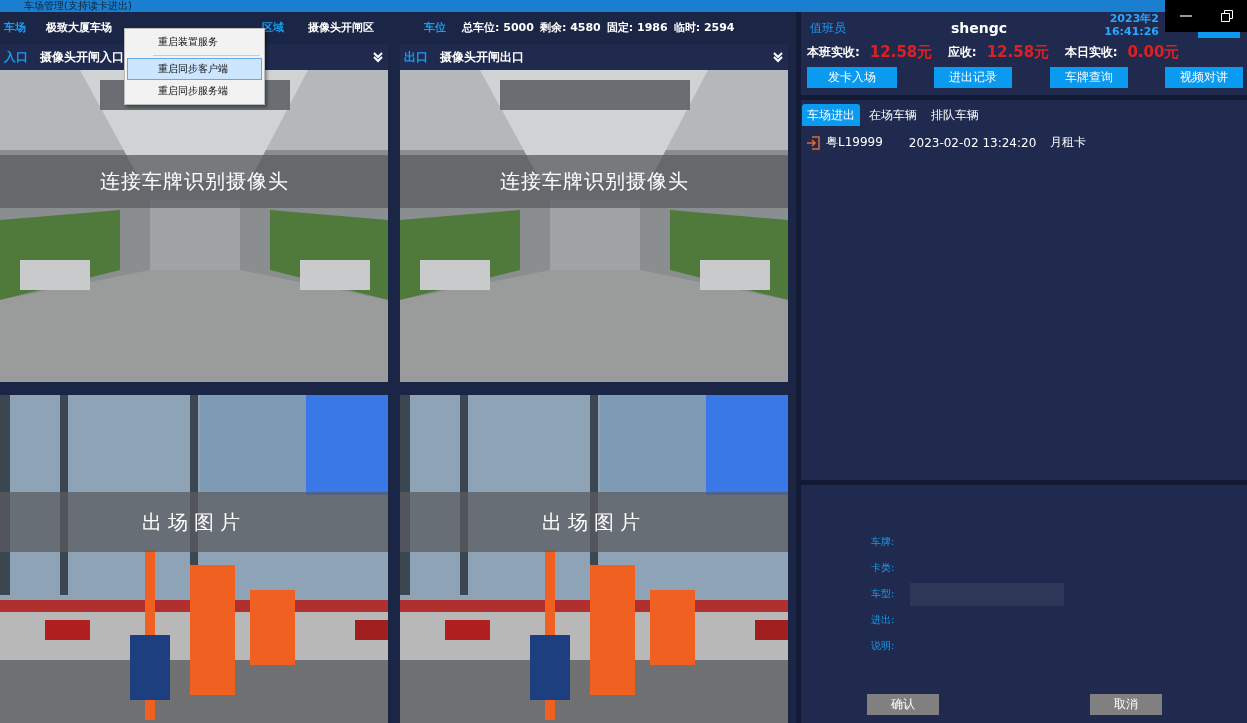 The width and height of the screenshot is (1247, 723). I want to click on form-button: 确认, so click(903, 704).